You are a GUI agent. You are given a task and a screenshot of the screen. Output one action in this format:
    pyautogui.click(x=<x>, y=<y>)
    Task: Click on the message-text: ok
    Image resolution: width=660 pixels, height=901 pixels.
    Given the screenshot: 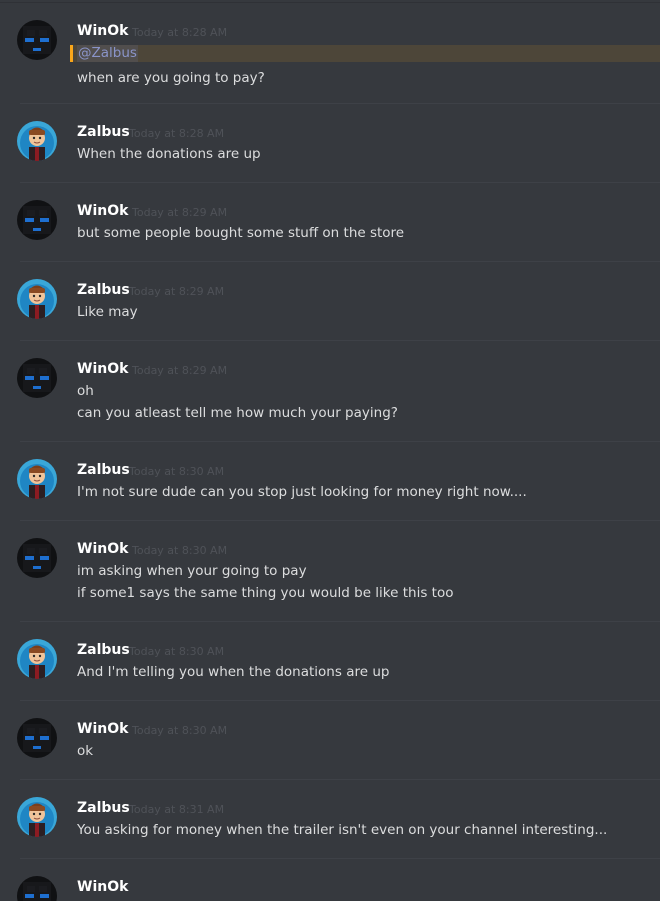 What is the action you would take?
    pyautogui.click(x=85, y=751)
    